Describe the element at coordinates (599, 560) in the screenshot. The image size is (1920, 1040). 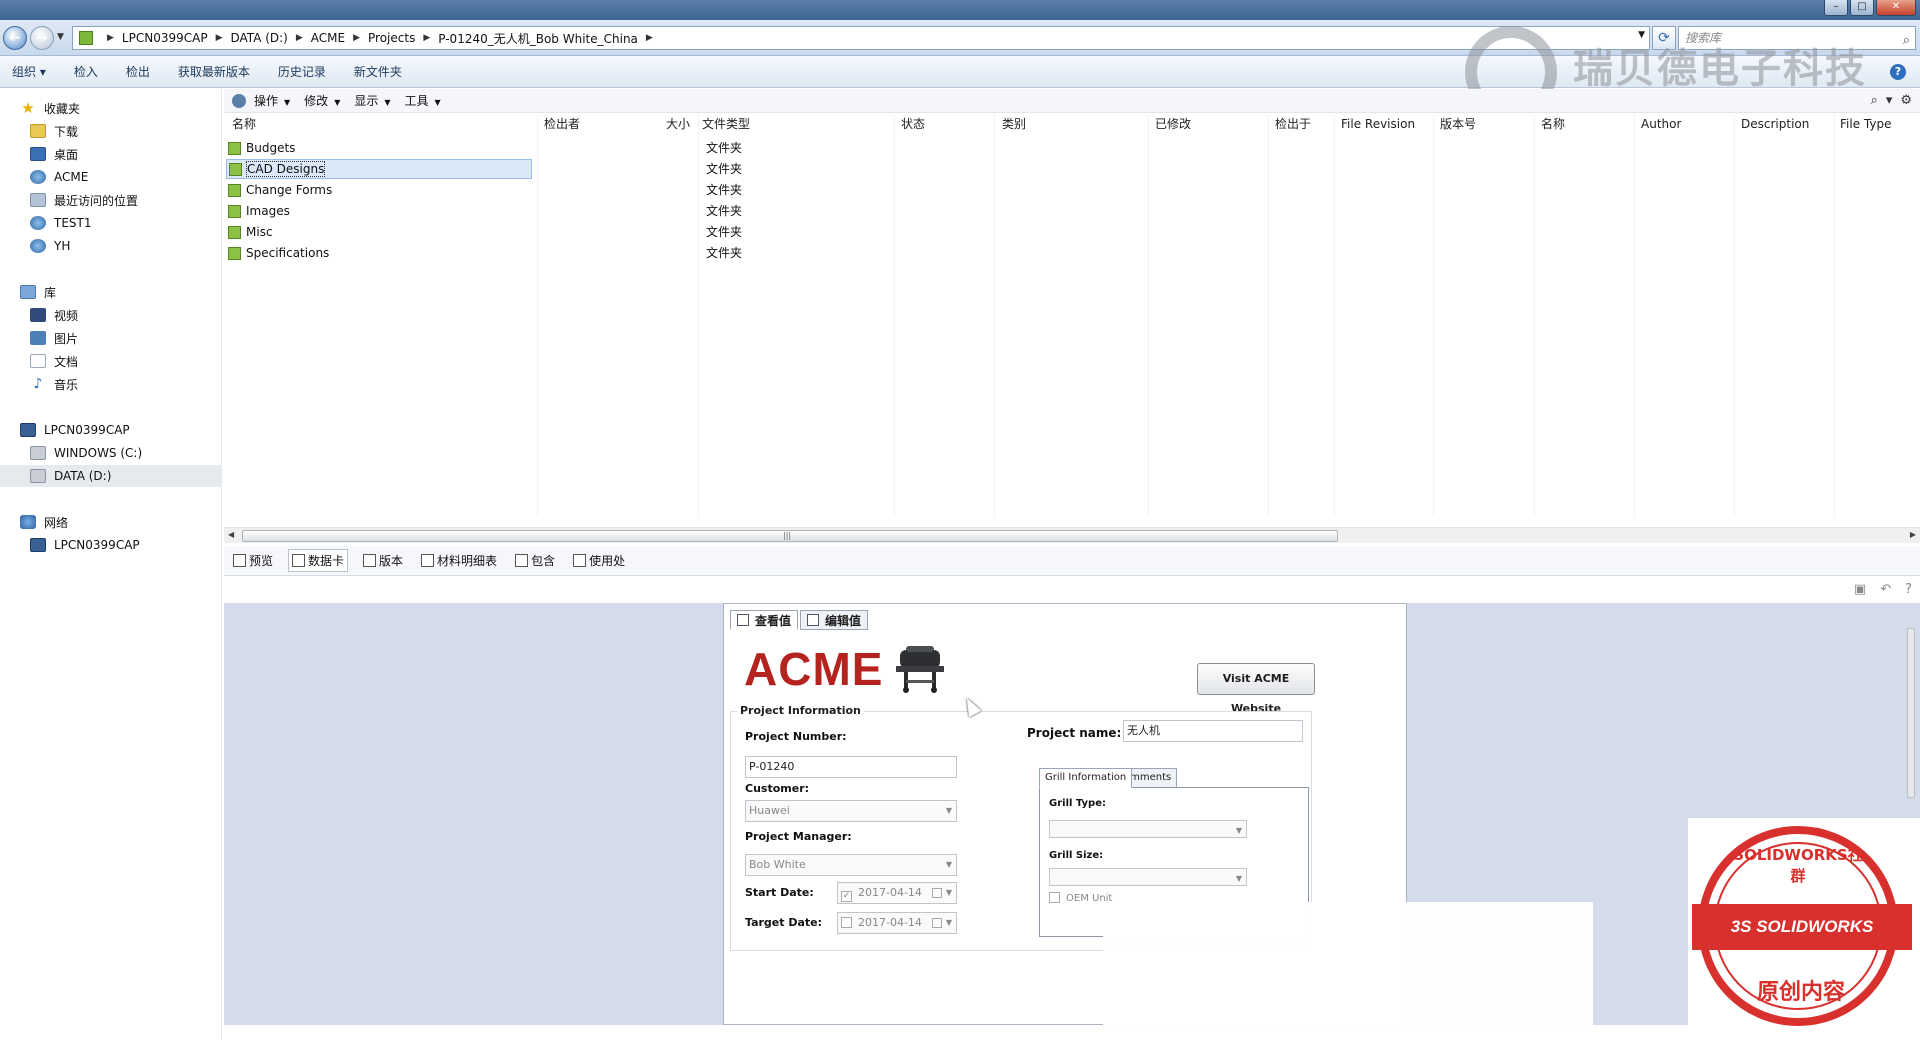
I see `tab-where-used: 使用处` at that location.